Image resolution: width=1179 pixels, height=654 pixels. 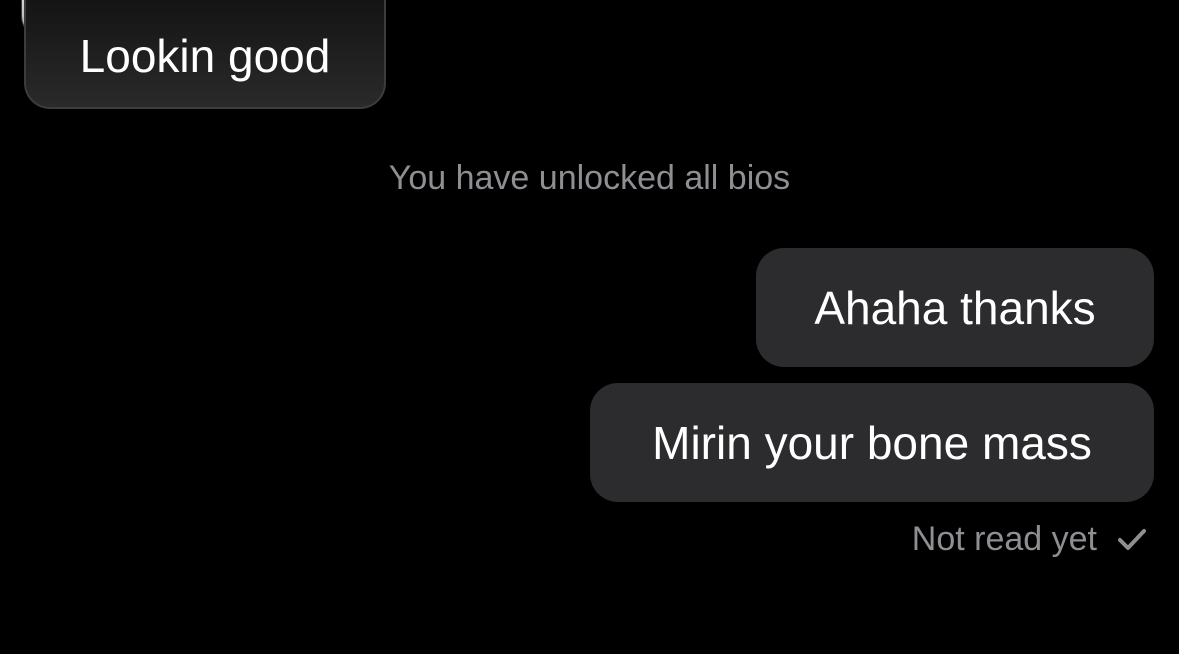 I want to click on sent-message-text: Ahaha thanks, so click(x=955, y=307).